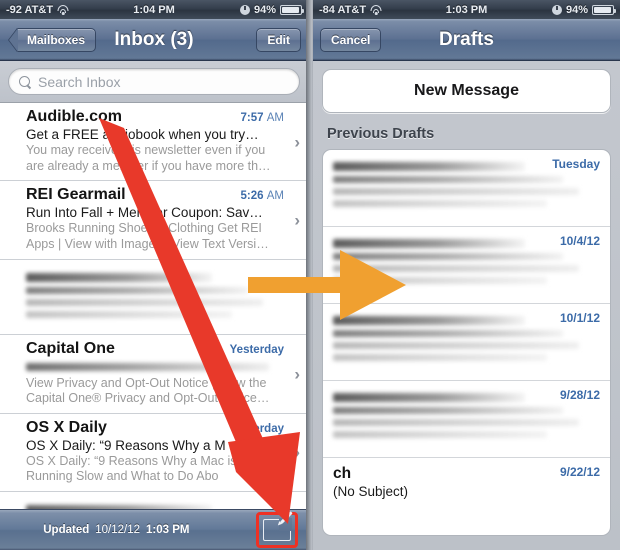 The image size is (620, 550). I want to click on right-status-bar: -84 AT&T 1:03 PM 94%, so click(466, 9).